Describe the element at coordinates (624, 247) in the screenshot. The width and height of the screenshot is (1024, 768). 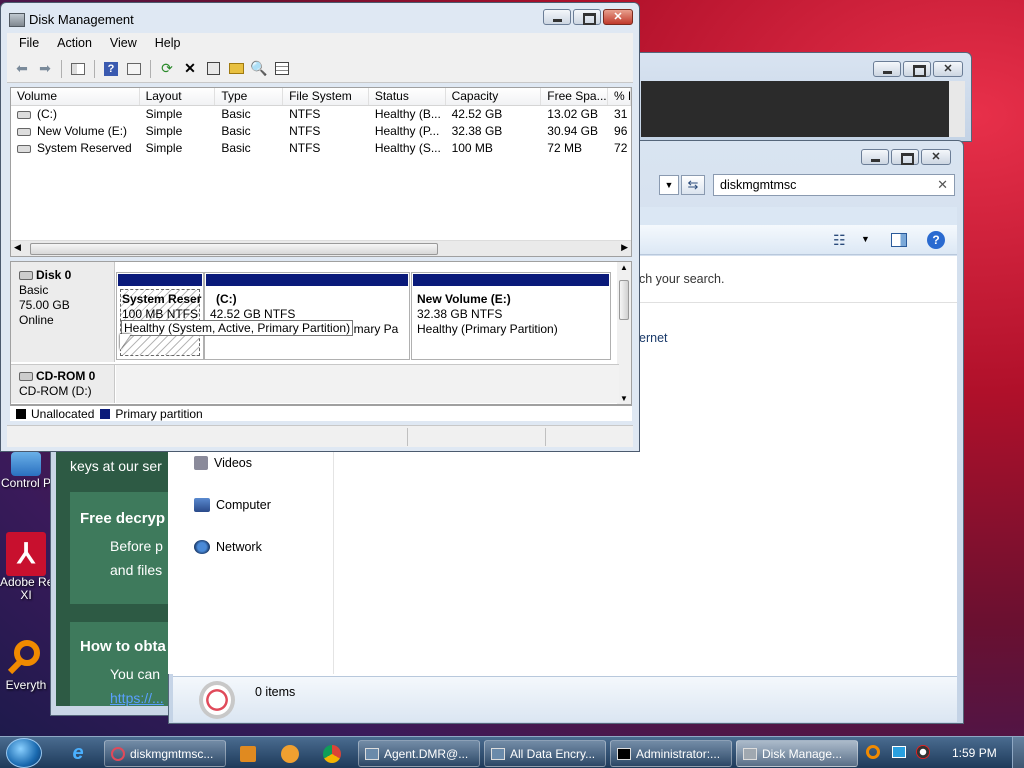
I see `scroll-right-icon: ▶` at that location.